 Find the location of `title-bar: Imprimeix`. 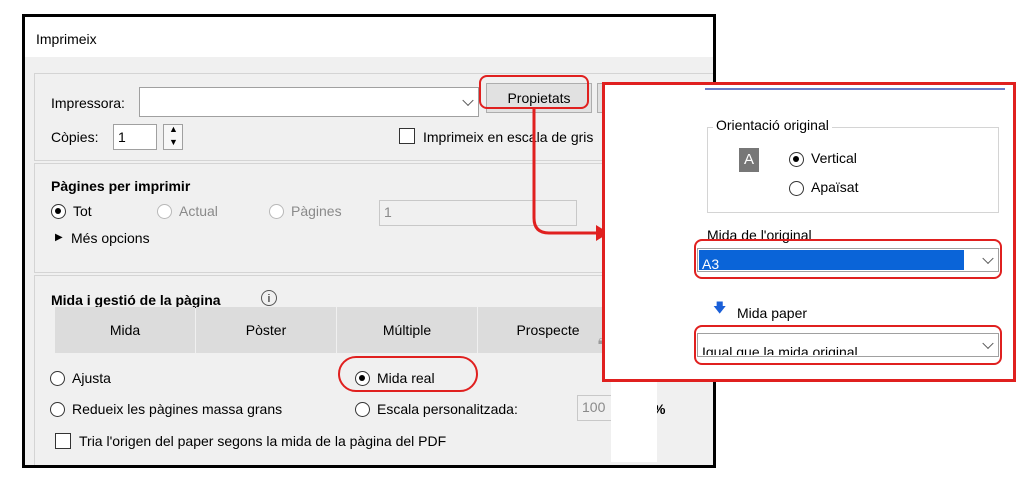

title-bar: Imprimeix is located at coordinates (369, 37).